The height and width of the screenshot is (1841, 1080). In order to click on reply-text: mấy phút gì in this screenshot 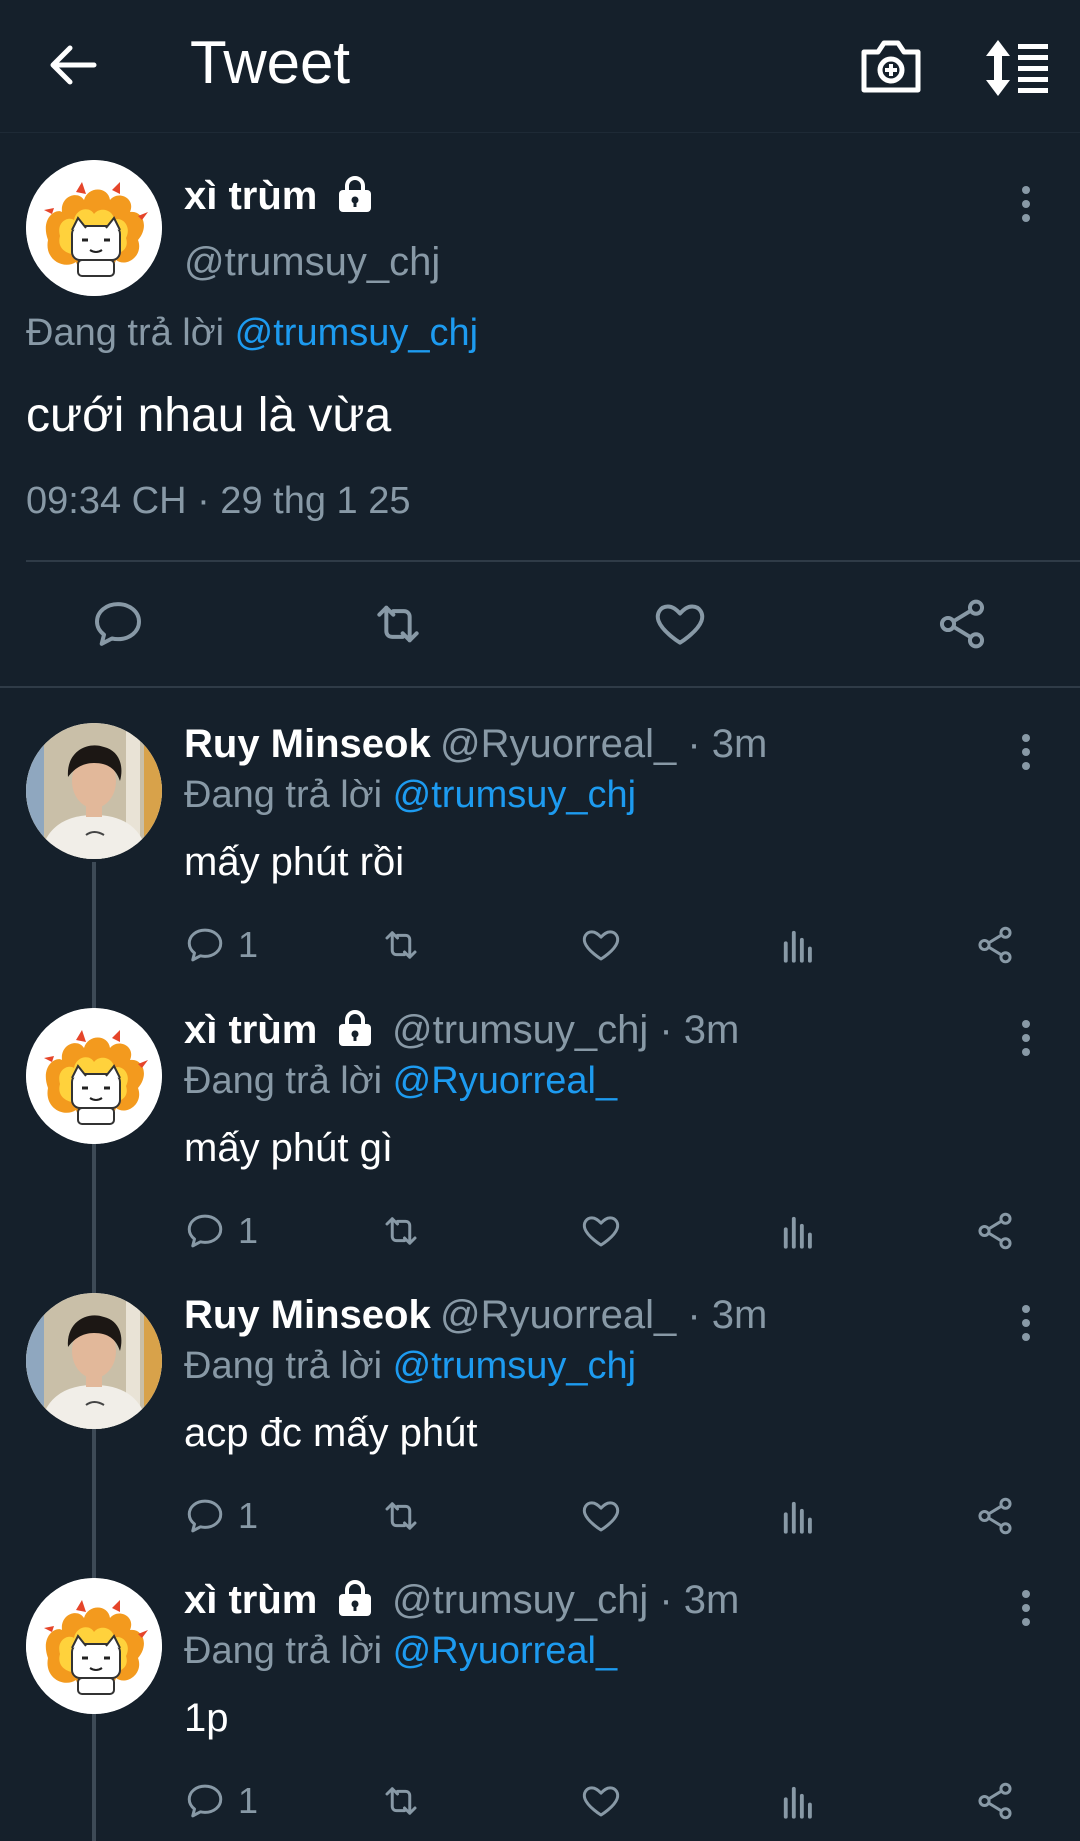, I will do `click(289, 1148)`.